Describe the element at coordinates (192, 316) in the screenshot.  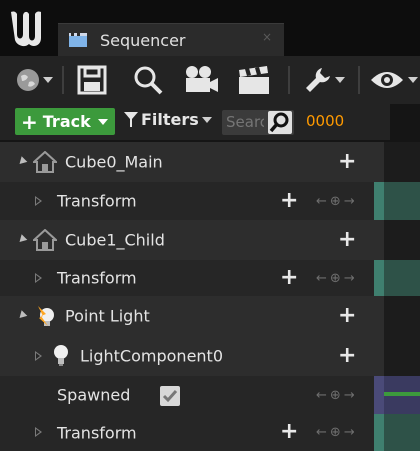
I see `tree-row-point-light: Point Light +` at that location.